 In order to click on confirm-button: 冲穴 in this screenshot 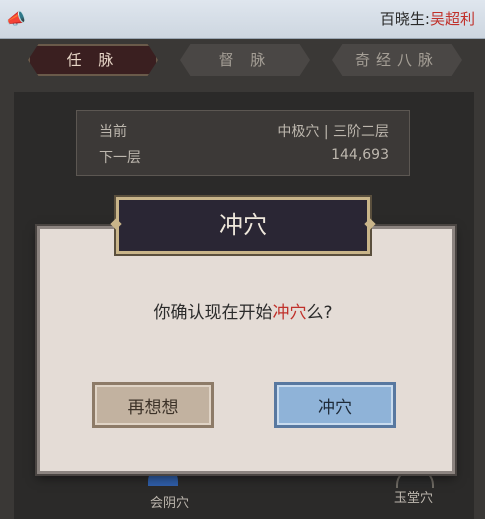, I will do `click(335, 405)`.